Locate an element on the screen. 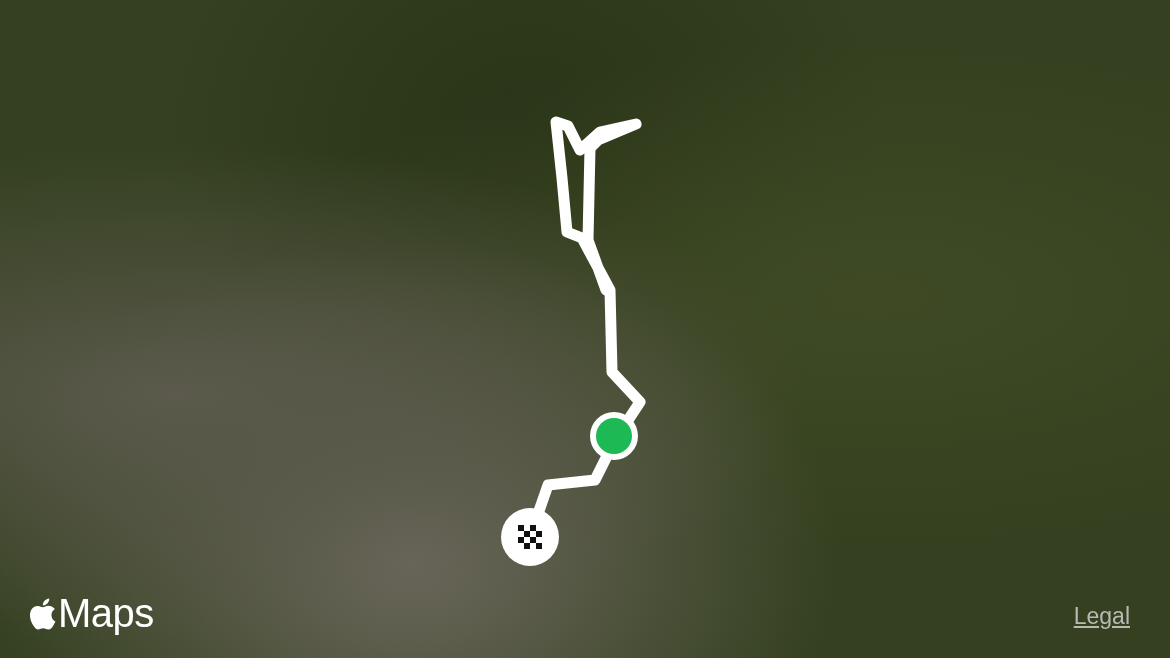 This screenshot has width=1170, height=658. maps-logo-text: Maps is located at coordinates (106, 613).